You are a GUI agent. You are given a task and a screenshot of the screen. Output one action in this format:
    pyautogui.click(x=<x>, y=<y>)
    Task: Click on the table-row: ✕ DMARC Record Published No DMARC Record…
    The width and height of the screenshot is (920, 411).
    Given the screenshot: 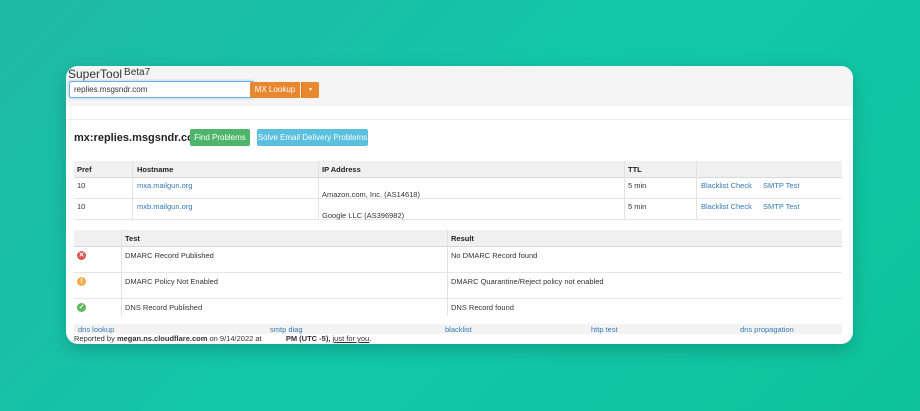 What is the action you would take?
    pyautogui.click(x=458, y=260)
    